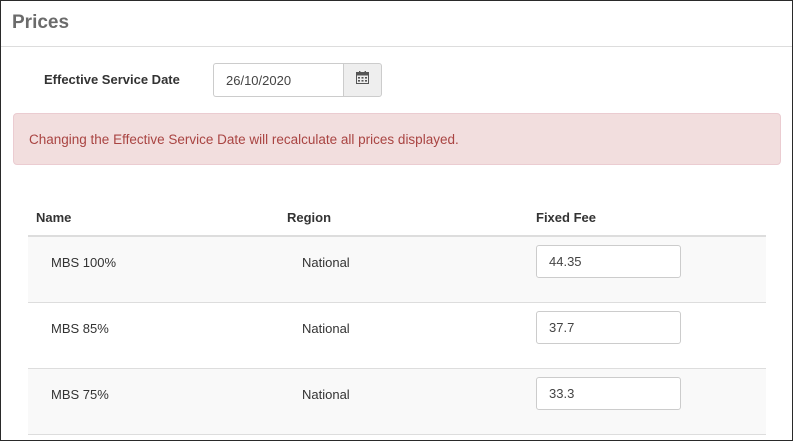  Describe the element at coordinates (396, 80) in the screenshot. I see `service-date-row: Effective Service Date` at that location.